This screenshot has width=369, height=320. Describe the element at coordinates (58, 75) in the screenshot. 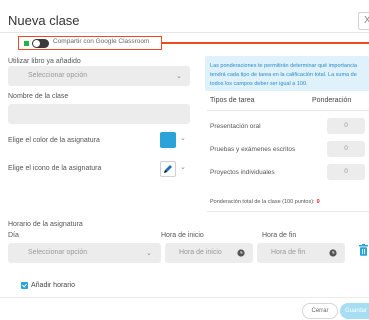

I see `book-select-value: Seleccionar opción` at that location.